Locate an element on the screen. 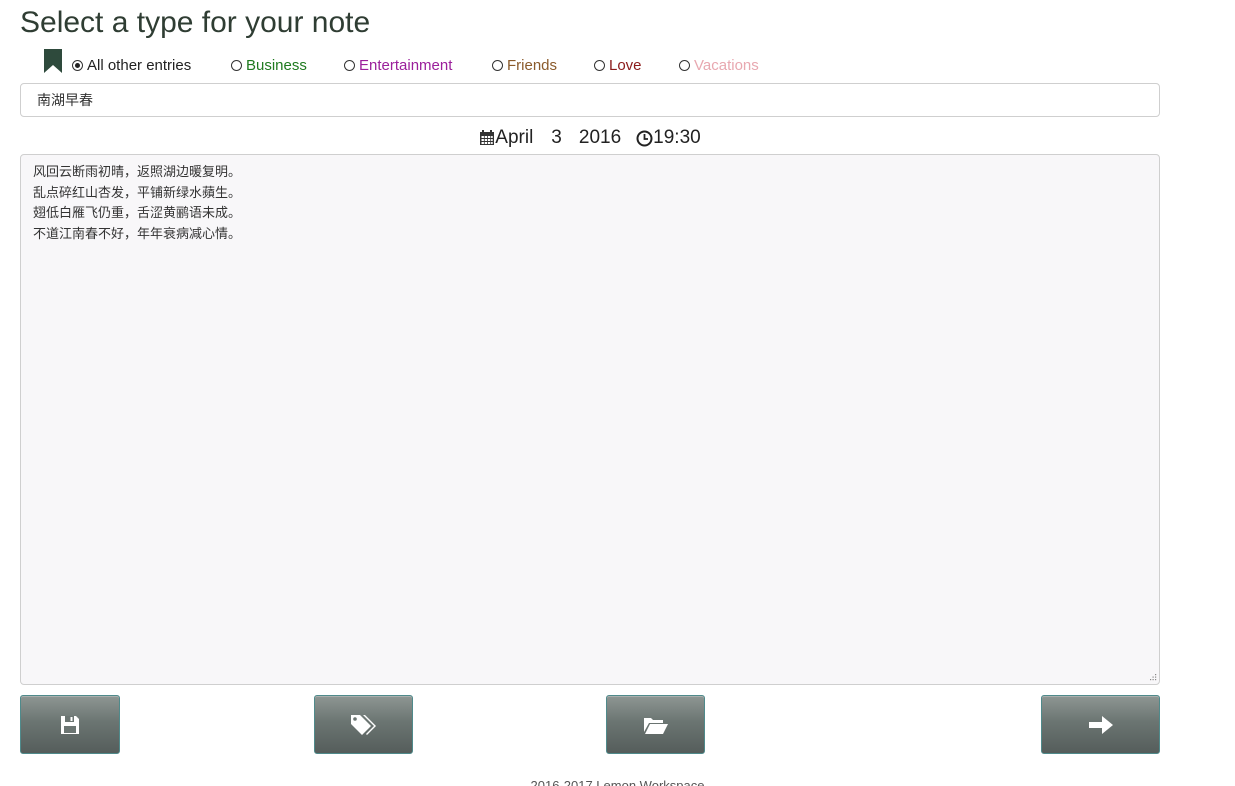  footer-text: 2016-2017 Lemon Workspace is located at coordinates (617, 782).